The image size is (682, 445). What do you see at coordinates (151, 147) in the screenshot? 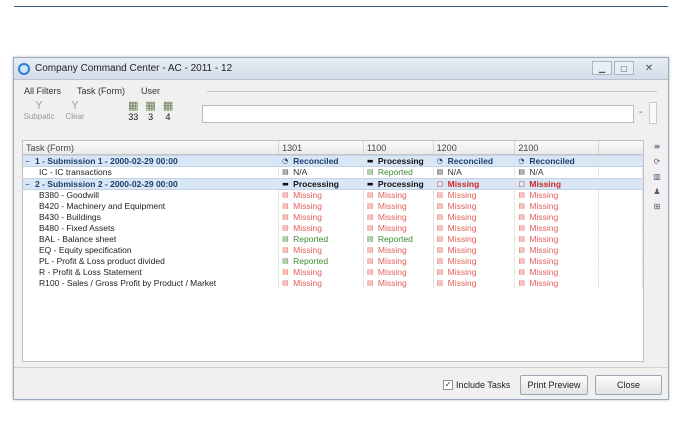
I see `header-task-form: Task (Form)` at bounding box center [151, 147].